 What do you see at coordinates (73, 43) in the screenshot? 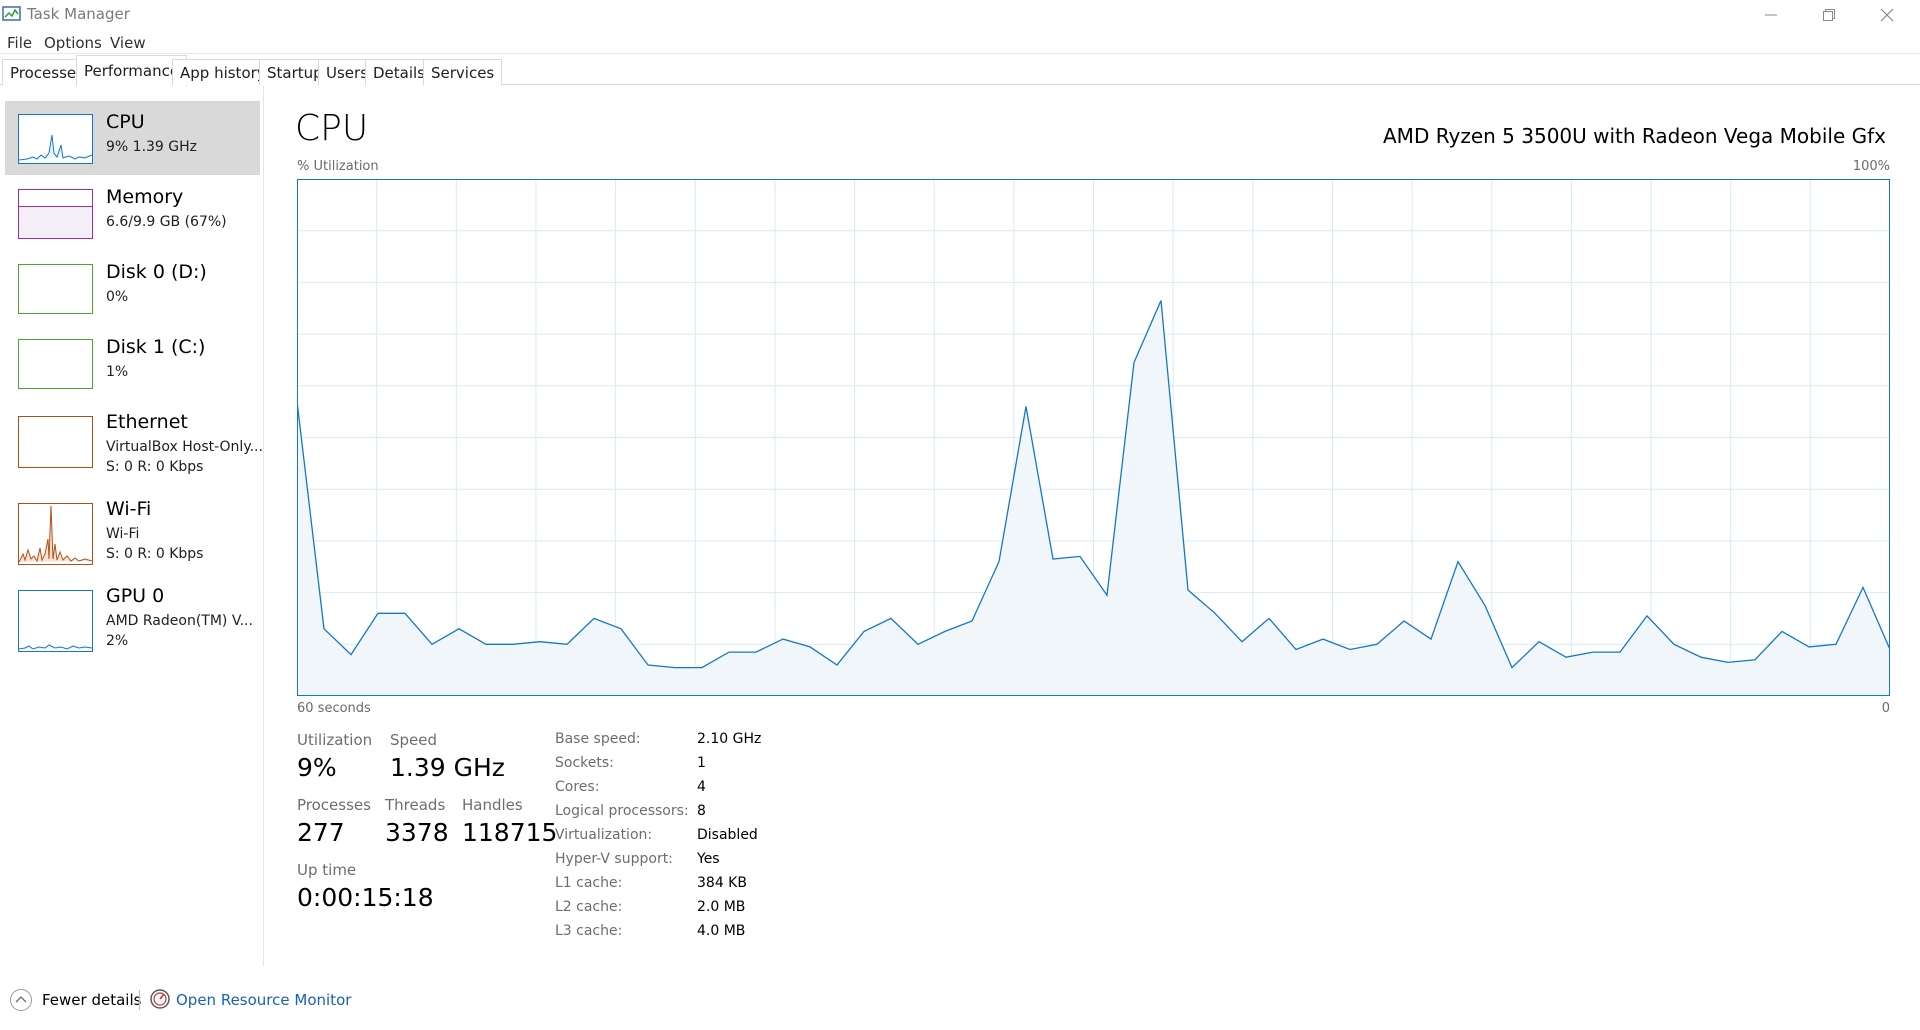
I see `menu-options: Options` at bounding box center [73, 43].